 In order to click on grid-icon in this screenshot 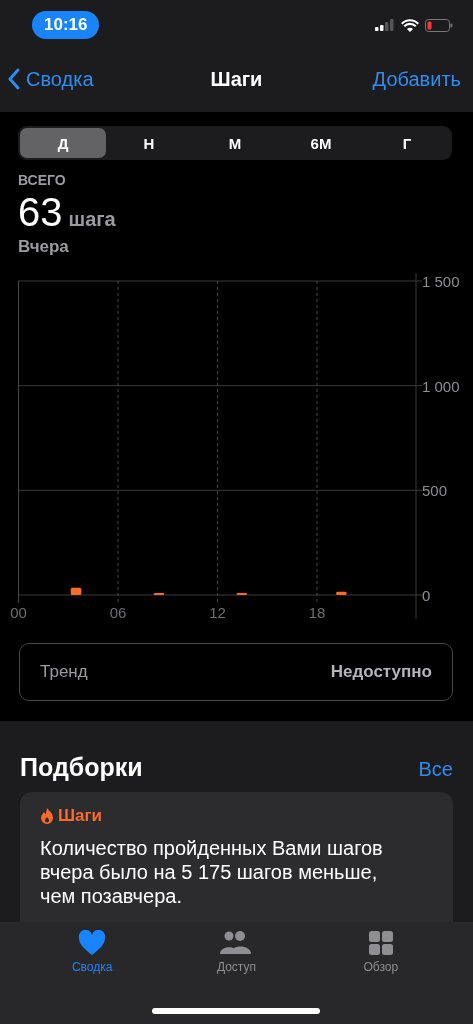, I will do `click(380, 943)`.